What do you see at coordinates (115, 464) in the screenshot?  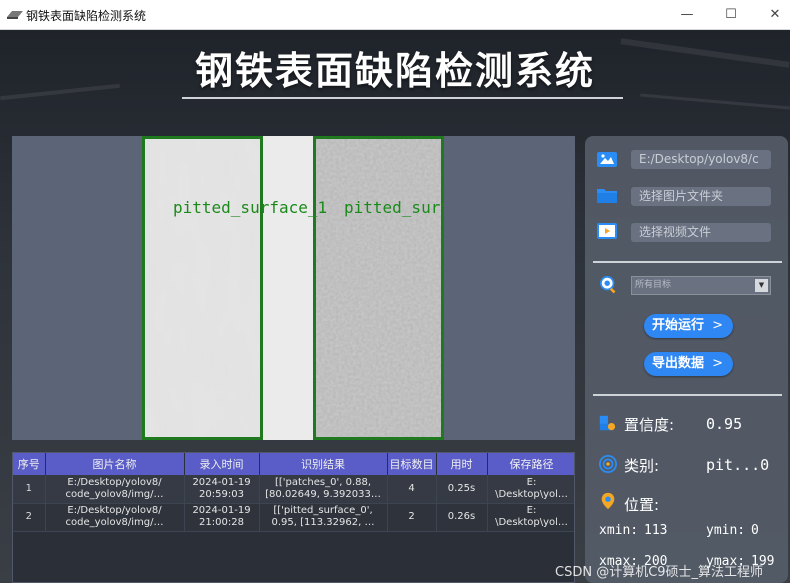 I see `column-header: 图片名称` at bounding box center [115, 464].